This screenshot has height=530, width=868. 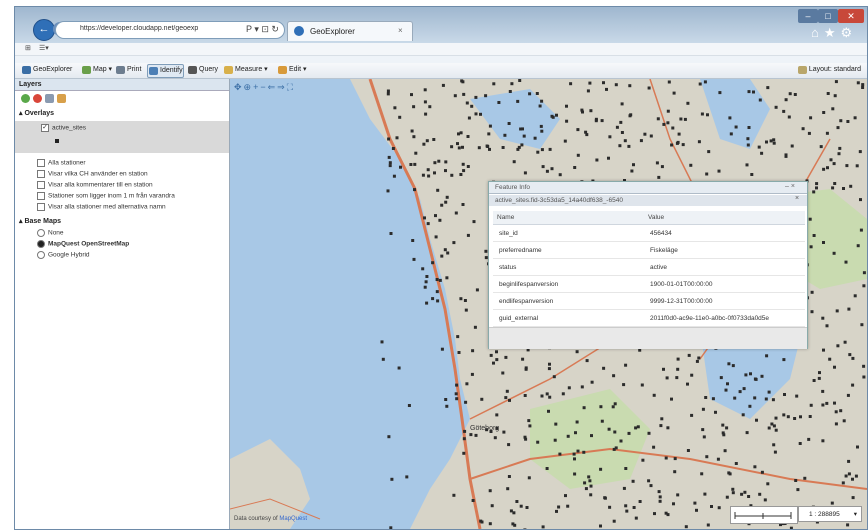 What do you see at coordinates (41, 185) in the screenshot?
I see `overlay-checkbox` at bounding box center [41, 185].